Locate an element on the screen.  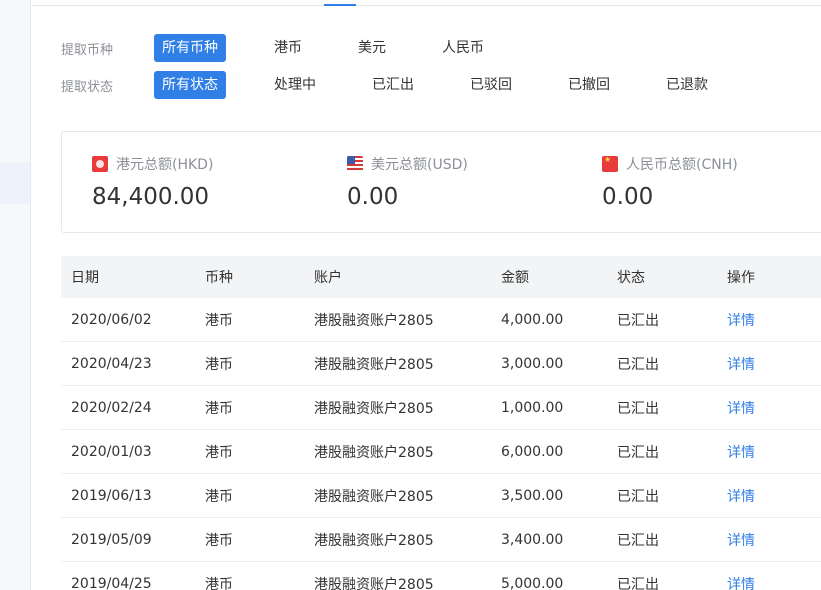
table-row: 2019/04/25 港币 港股融资账户2805 5,000.00 已汇出 详情 is located at coordinates (441, 576).